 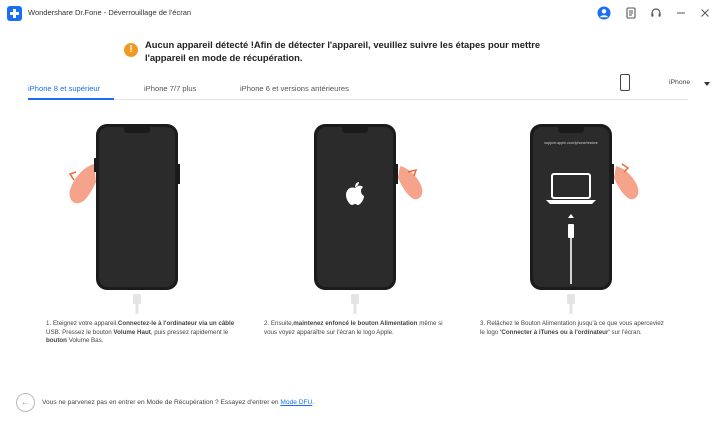 I want to click on device-select-value: iPhone, so click(x=680, y=82).